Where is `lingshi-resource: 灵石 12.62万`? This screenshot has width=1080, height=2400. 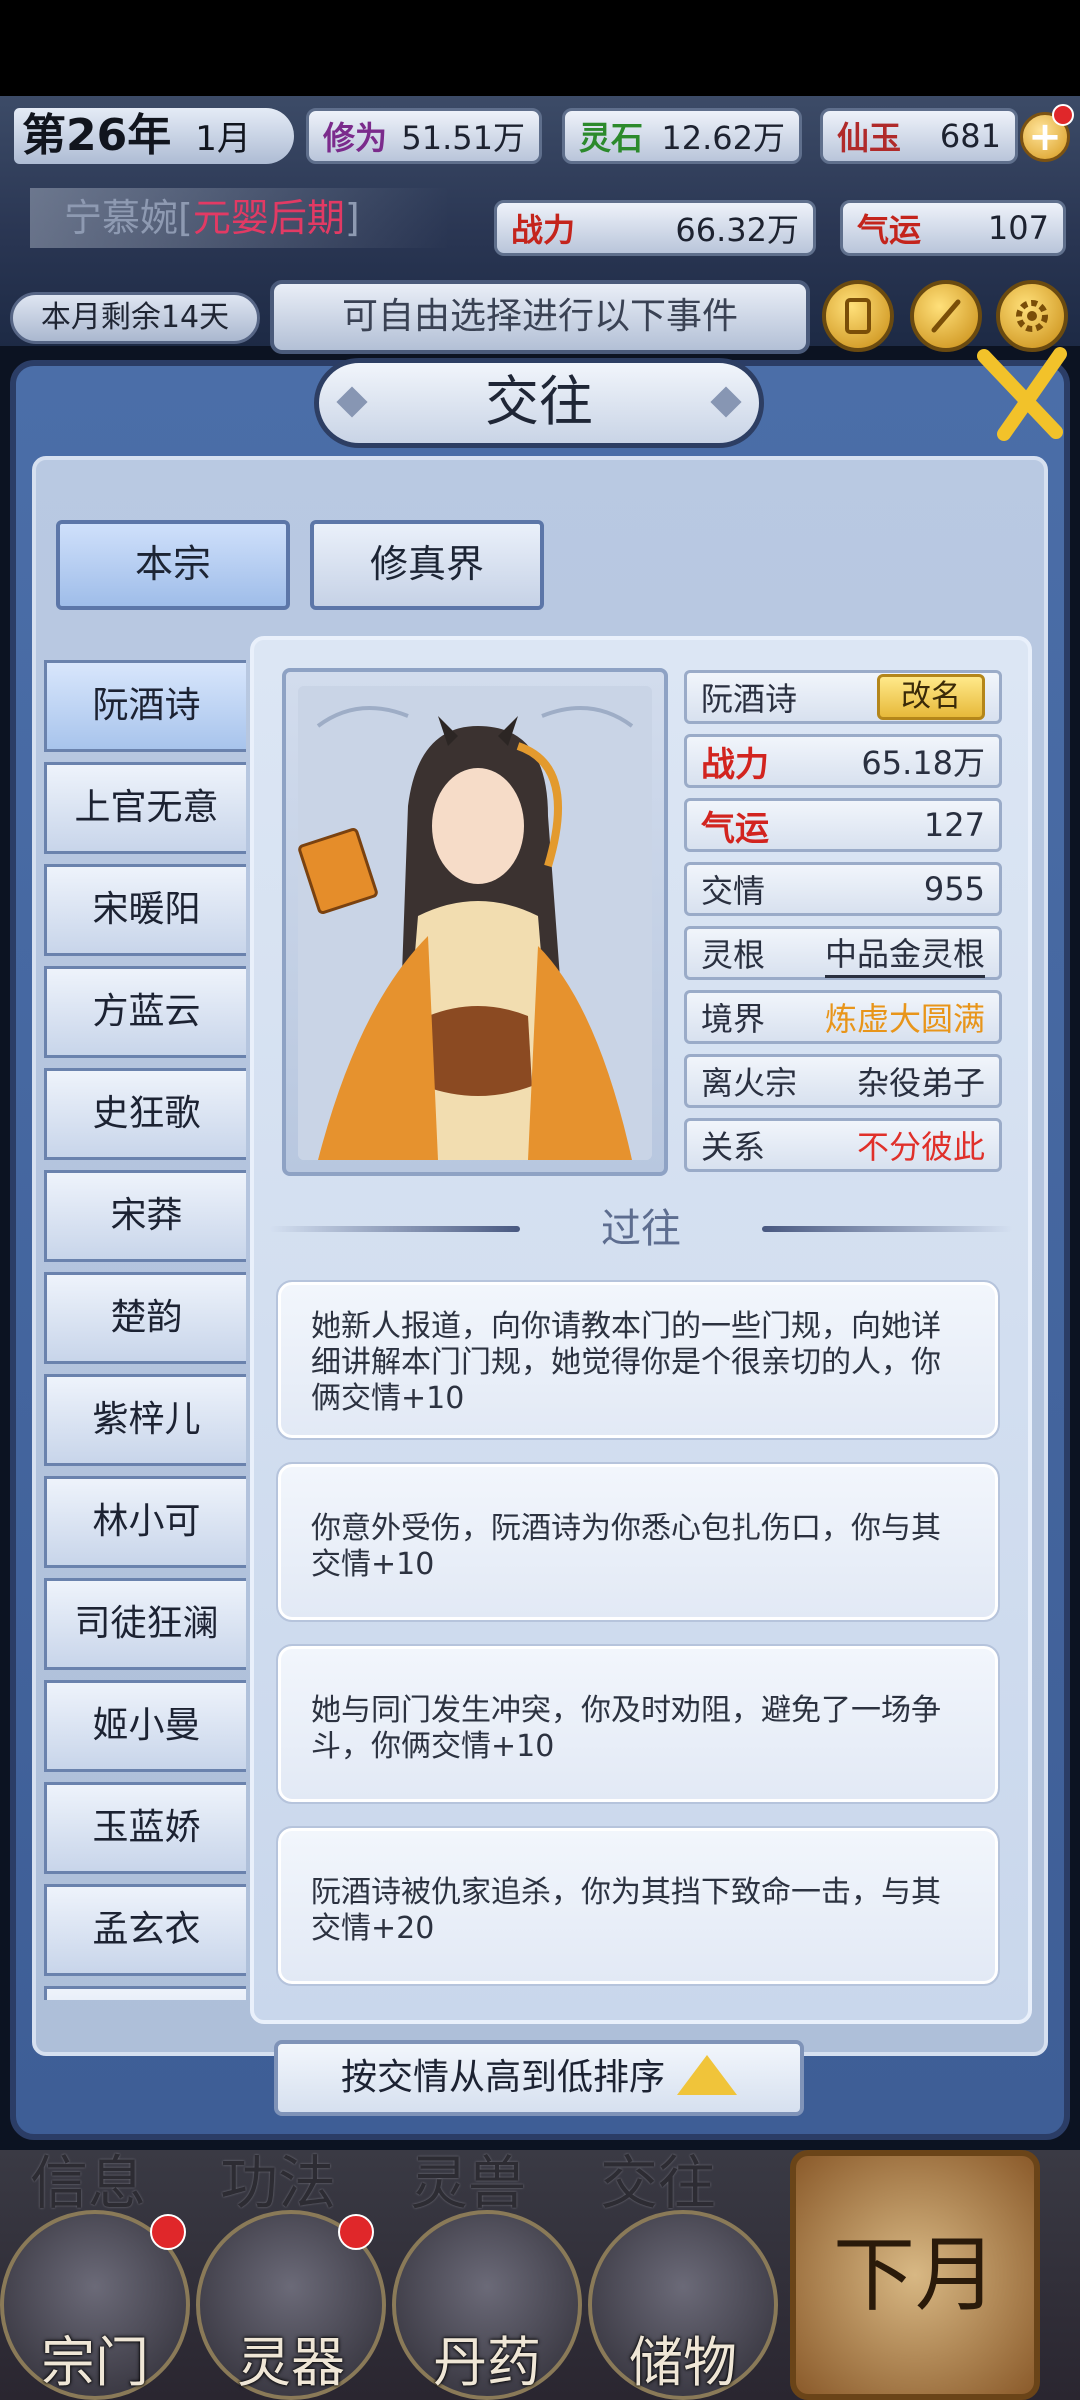 lingshi-resource: 灵石 12.62万 is located at coordinates (682, 136).